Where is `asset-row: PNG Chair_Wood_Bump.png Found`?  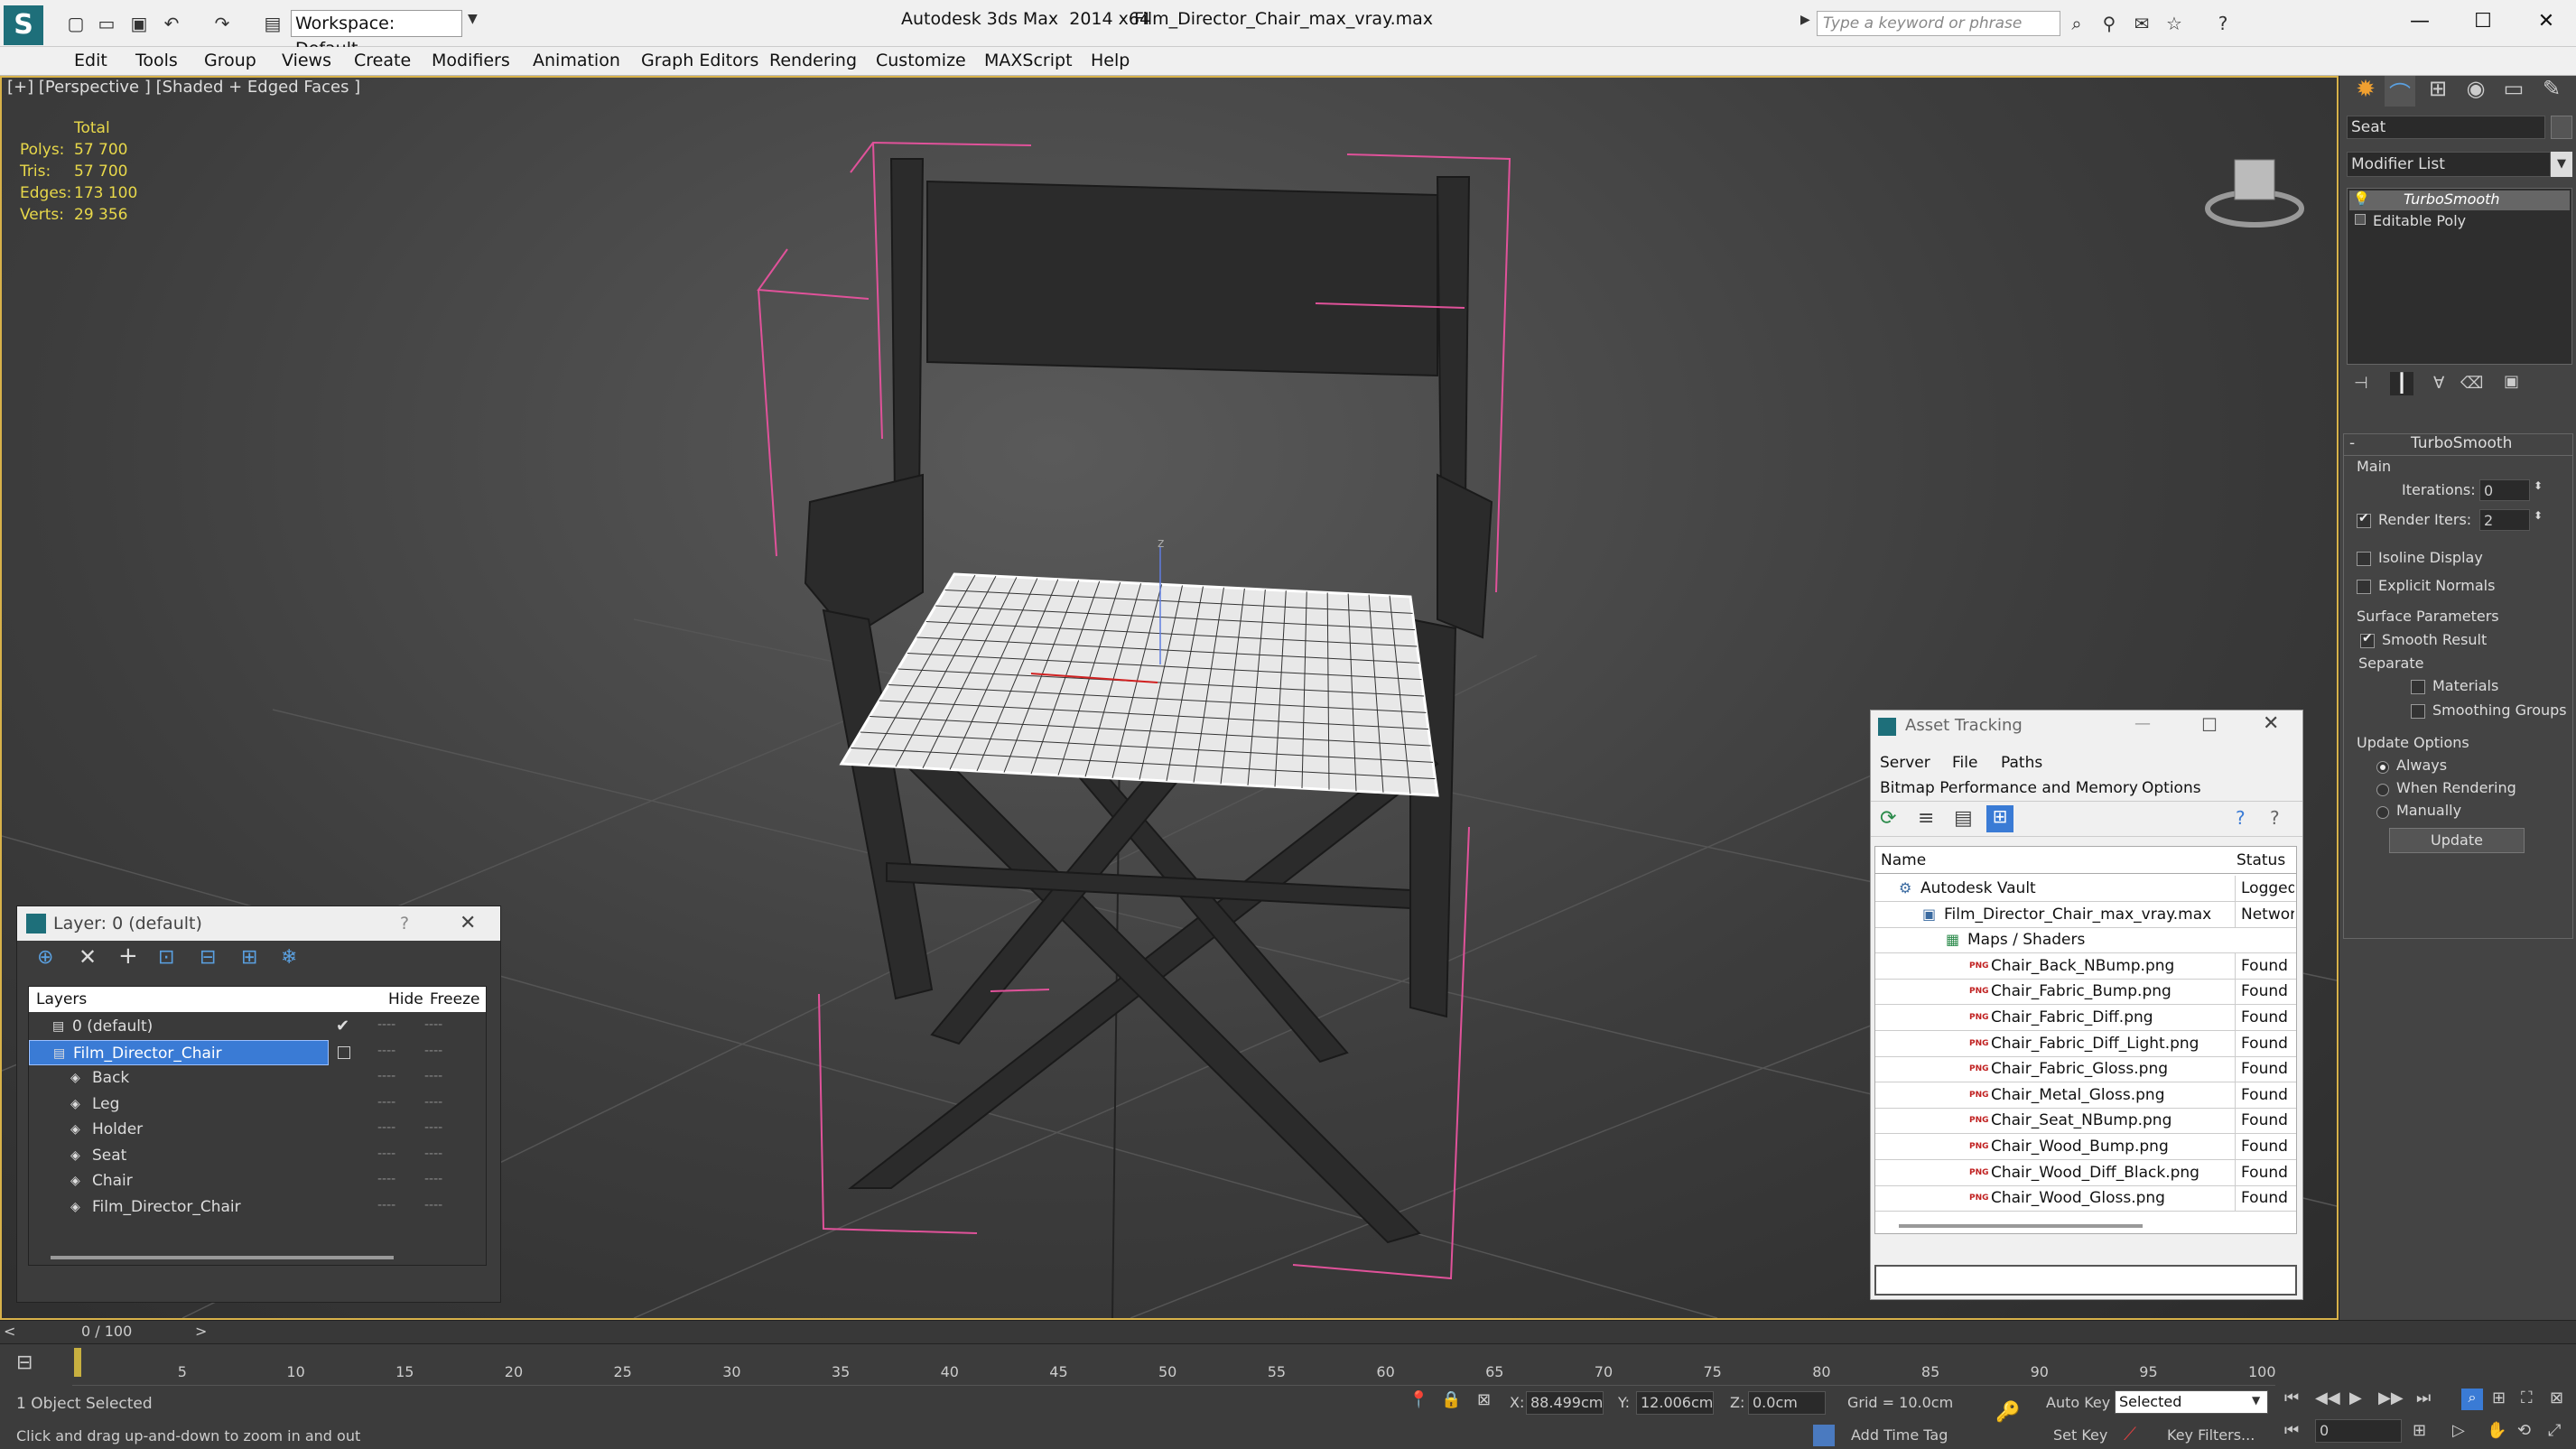 asset-row: PNG Chair_Wood_Bump.png Found is located at coordinates (2085, 1147).